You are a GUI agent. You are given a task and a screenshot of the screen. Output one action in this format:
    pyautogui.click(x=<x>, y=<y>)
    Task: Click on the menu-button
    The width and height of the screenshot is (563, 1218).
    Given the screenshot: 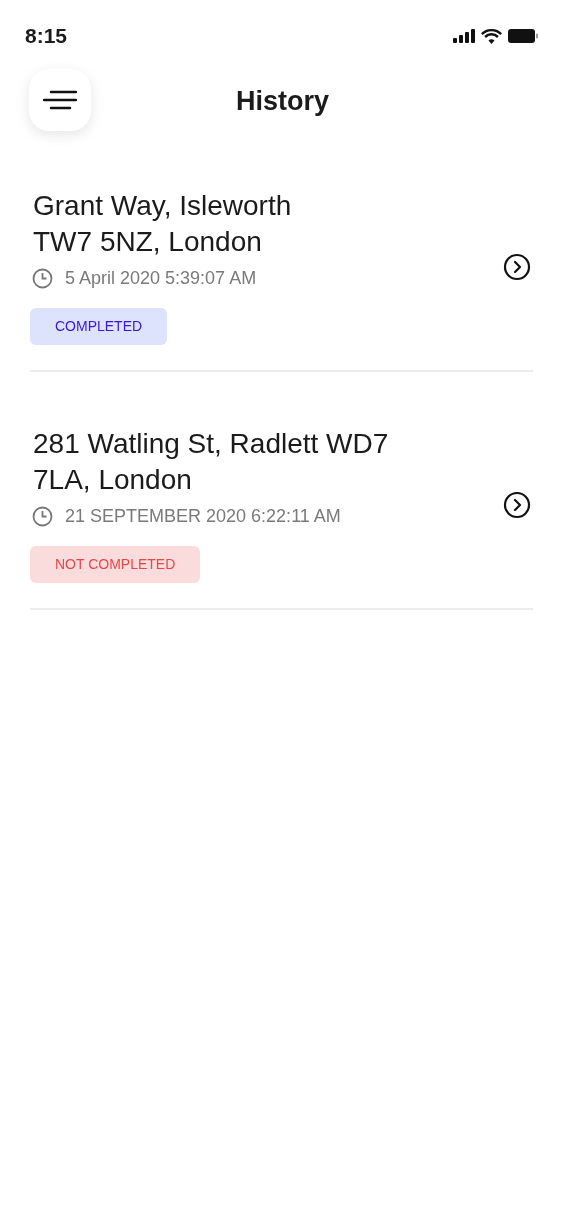 What is the action you would take?
    pyautogui.click(x=60, y=100)
    